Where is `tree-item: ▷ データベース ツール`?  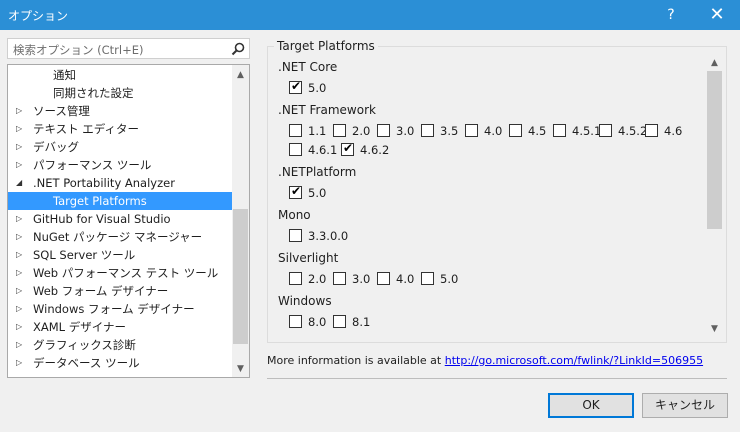
tree-item: ▷ データベース ツール is located at coordinates (120, 363).